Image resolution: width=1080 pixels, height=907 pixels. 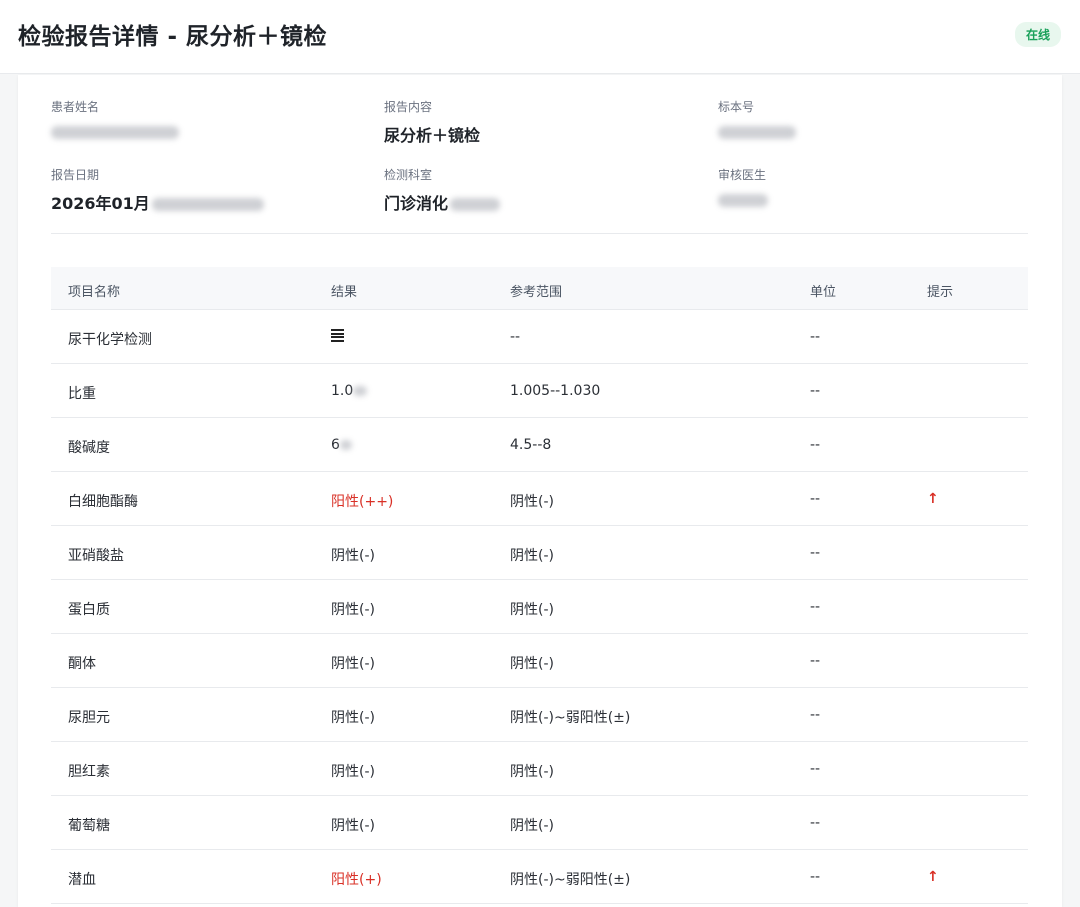 I want to click on reviewer-value, so click(x=743, y=199).